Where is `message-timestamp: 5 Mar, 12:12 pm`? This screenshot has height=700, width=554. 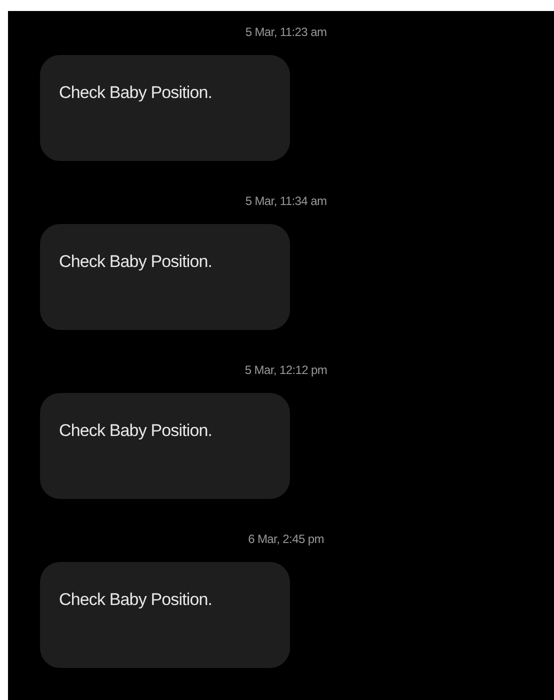
message-timestamp: 5 Mar, 12:12 pm is located at coordinates (286, 370).